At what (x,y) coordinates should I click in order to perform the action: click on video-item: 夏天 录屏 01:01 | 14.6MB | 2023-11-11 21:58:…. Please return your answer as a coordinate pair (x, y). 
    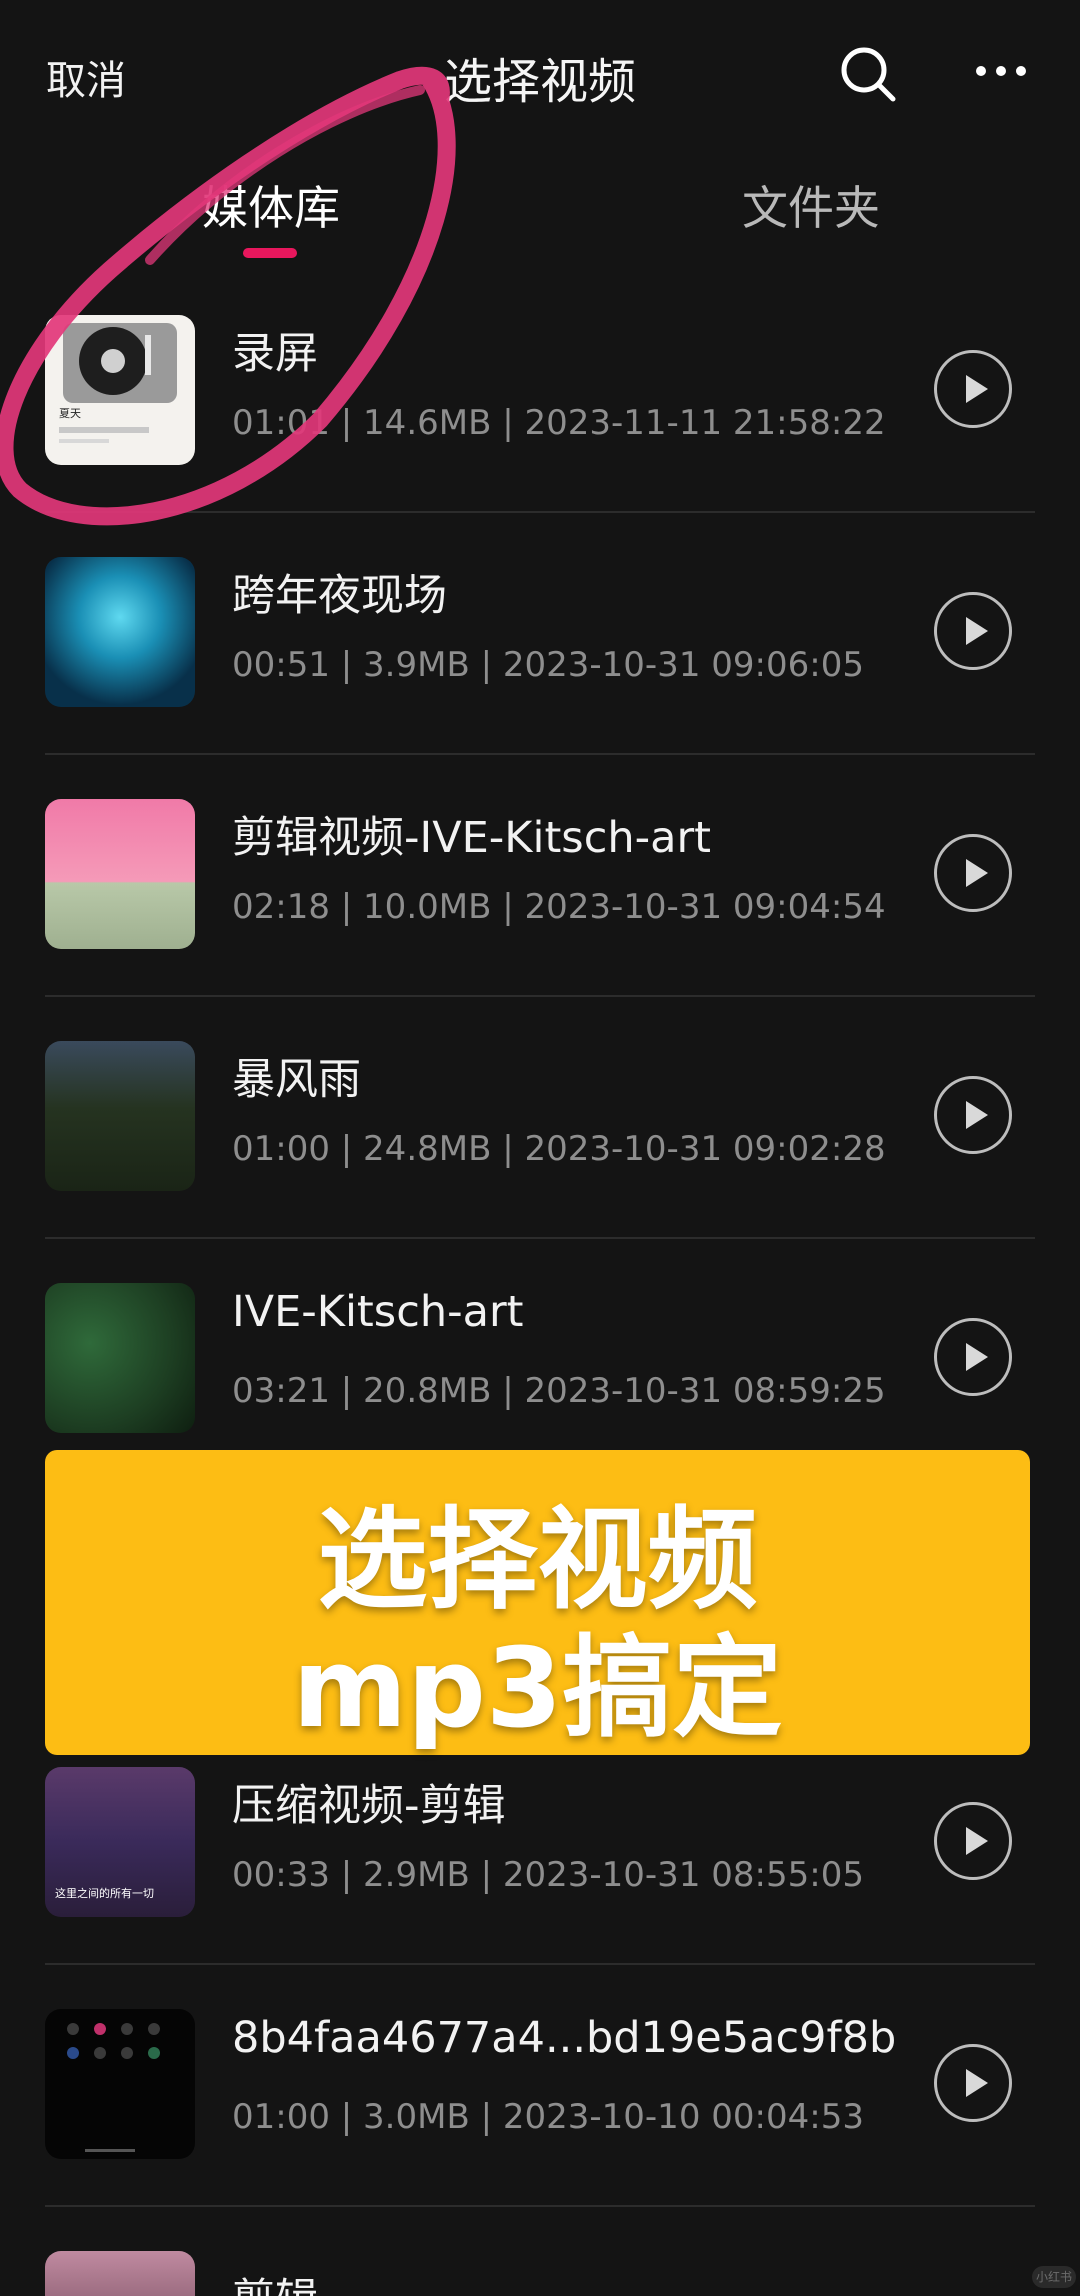
    Looking at the image, I should click on (540, 436).